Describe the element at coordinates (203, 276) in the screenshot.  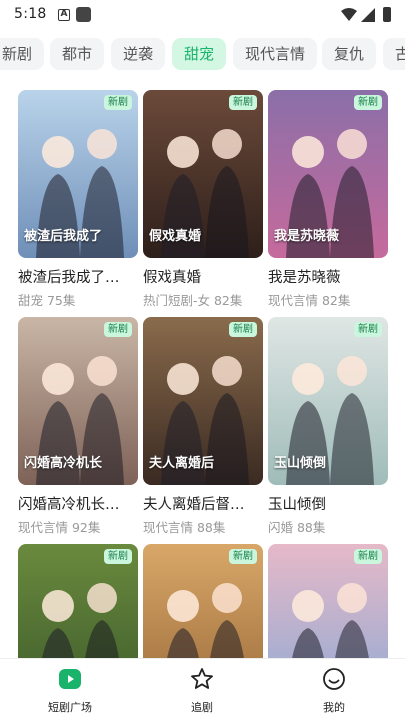
I see `drama-title: 假戏真婚` at that location.